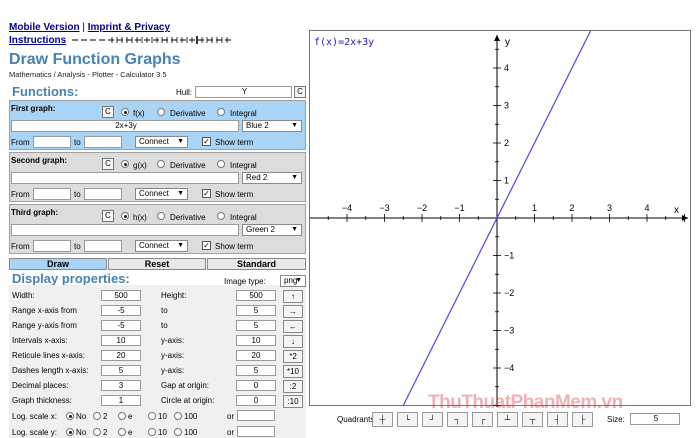 This screenshot has width=700, height=438. What do you see at coordinates (50, 370) in the screenshot?
I see `display-row-label: Dashes length x-axis:` at bounding box center [50, 370].